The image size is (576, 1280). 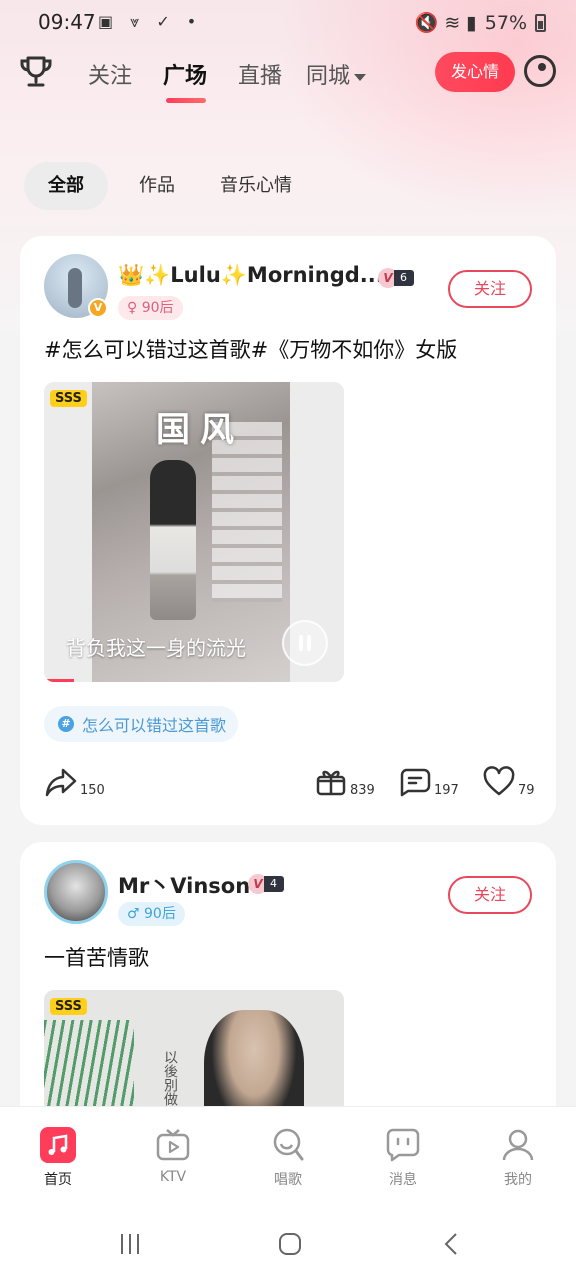 What do you see at coordinates (67, 22) in the screenshot?
I see `status-time: 09:47` at bounding box center [67, 22].